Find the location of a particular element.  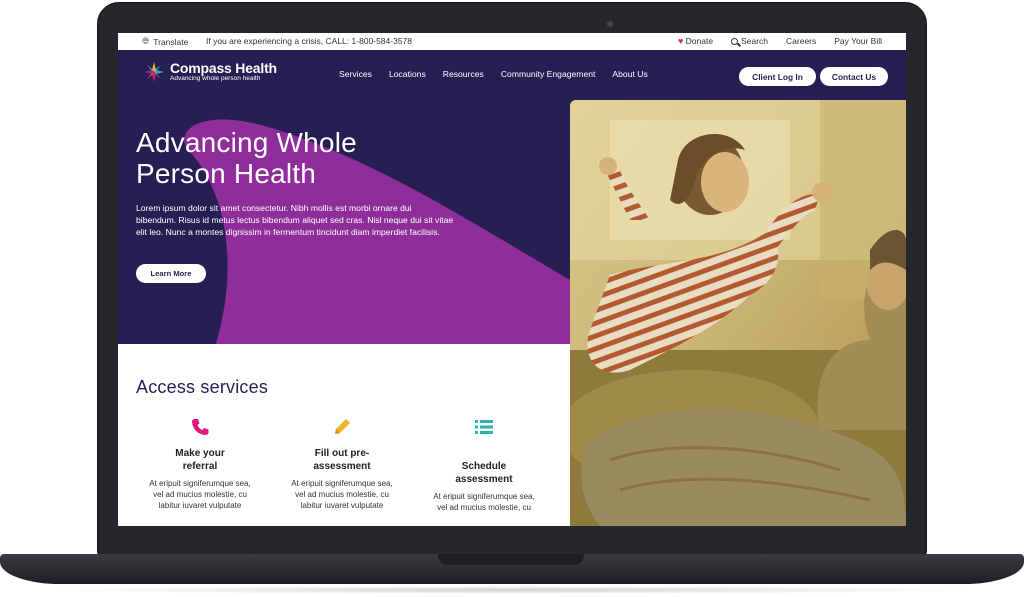

translate-link: 🌐︎ Translate is located at coordinates (165, 41).